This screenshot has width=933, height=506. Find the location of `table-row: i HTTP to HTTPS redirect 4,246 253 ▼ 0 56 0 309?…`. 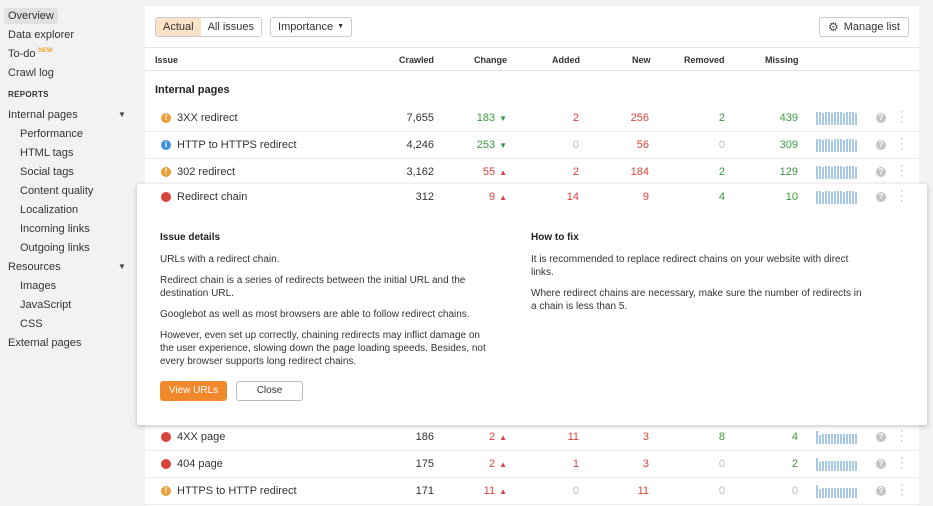

table-row: i HTTP to HTTPS redirect 4,246 253 ▼ 0 56 0 309?… is located at coordinates (532, 145).